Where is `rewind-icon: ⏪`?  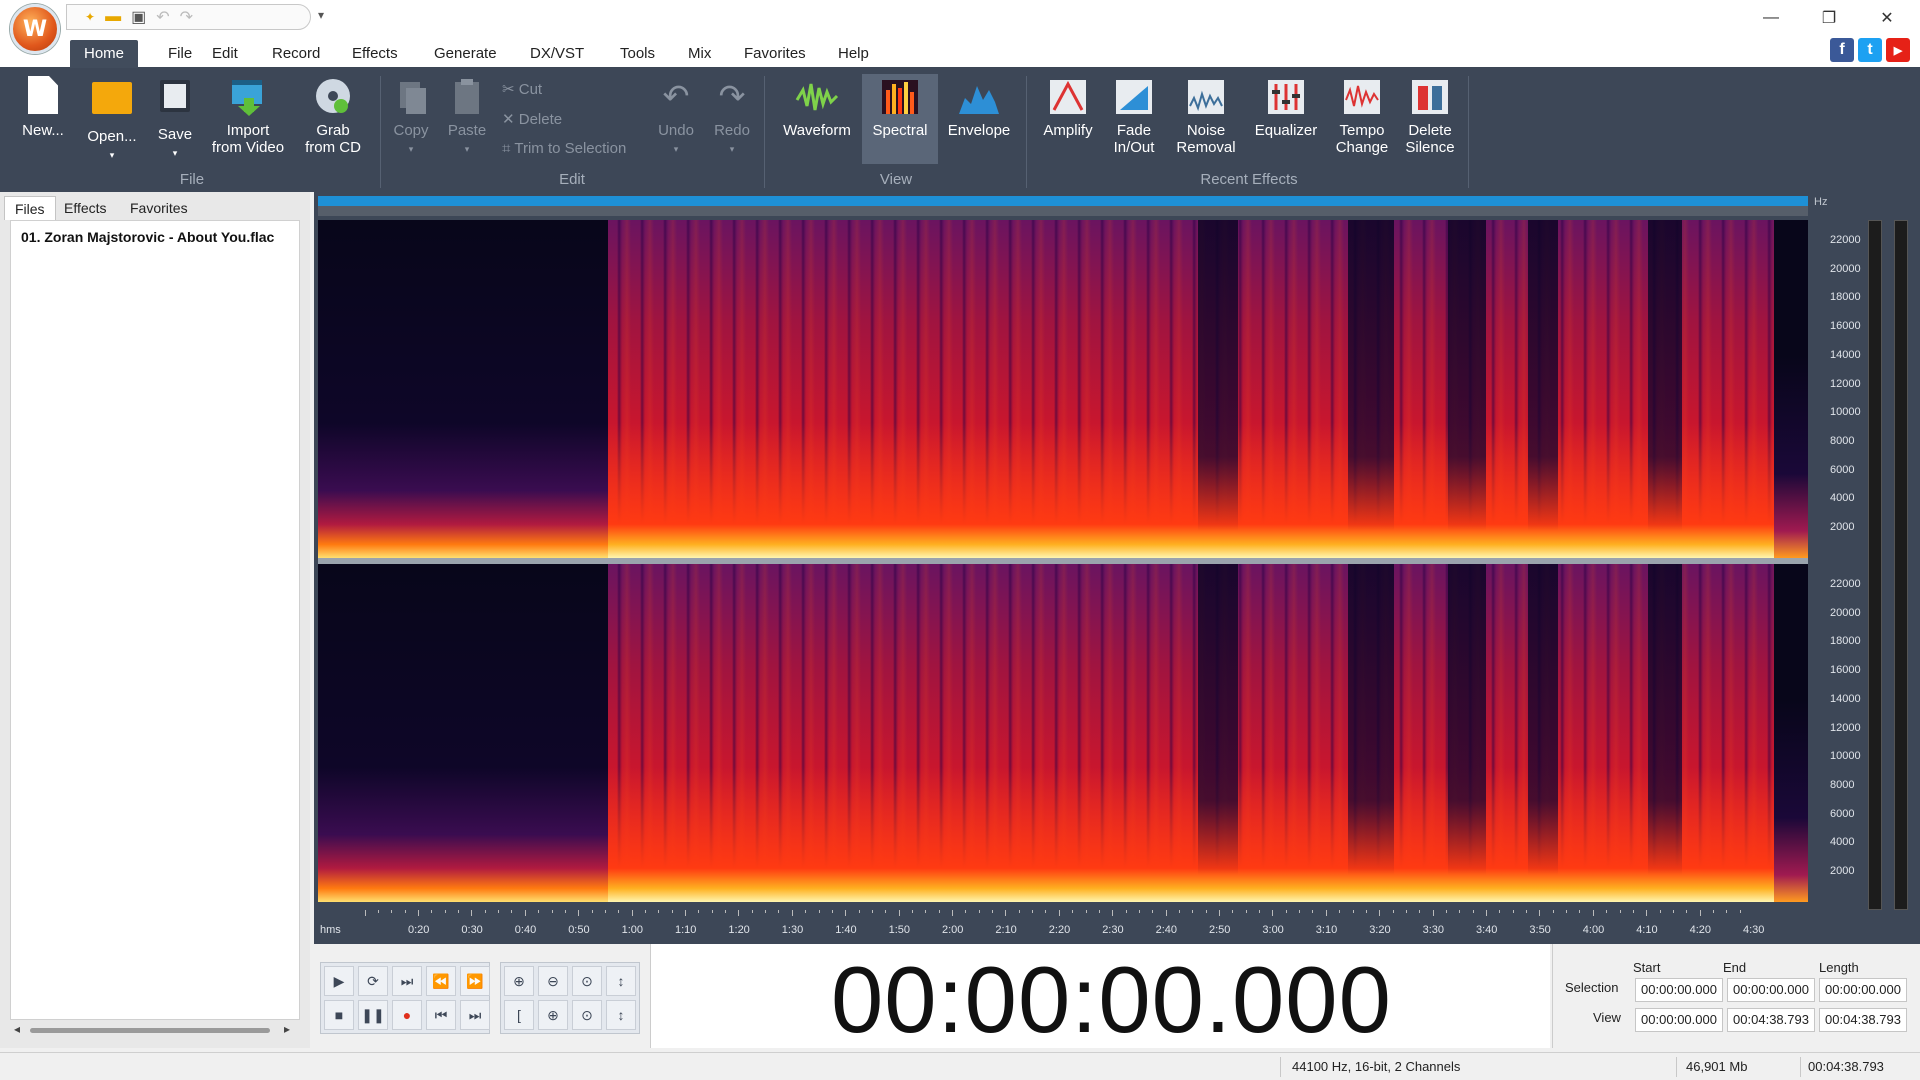
rewind-icon: ⏪ is located at coordinates (441, 981).